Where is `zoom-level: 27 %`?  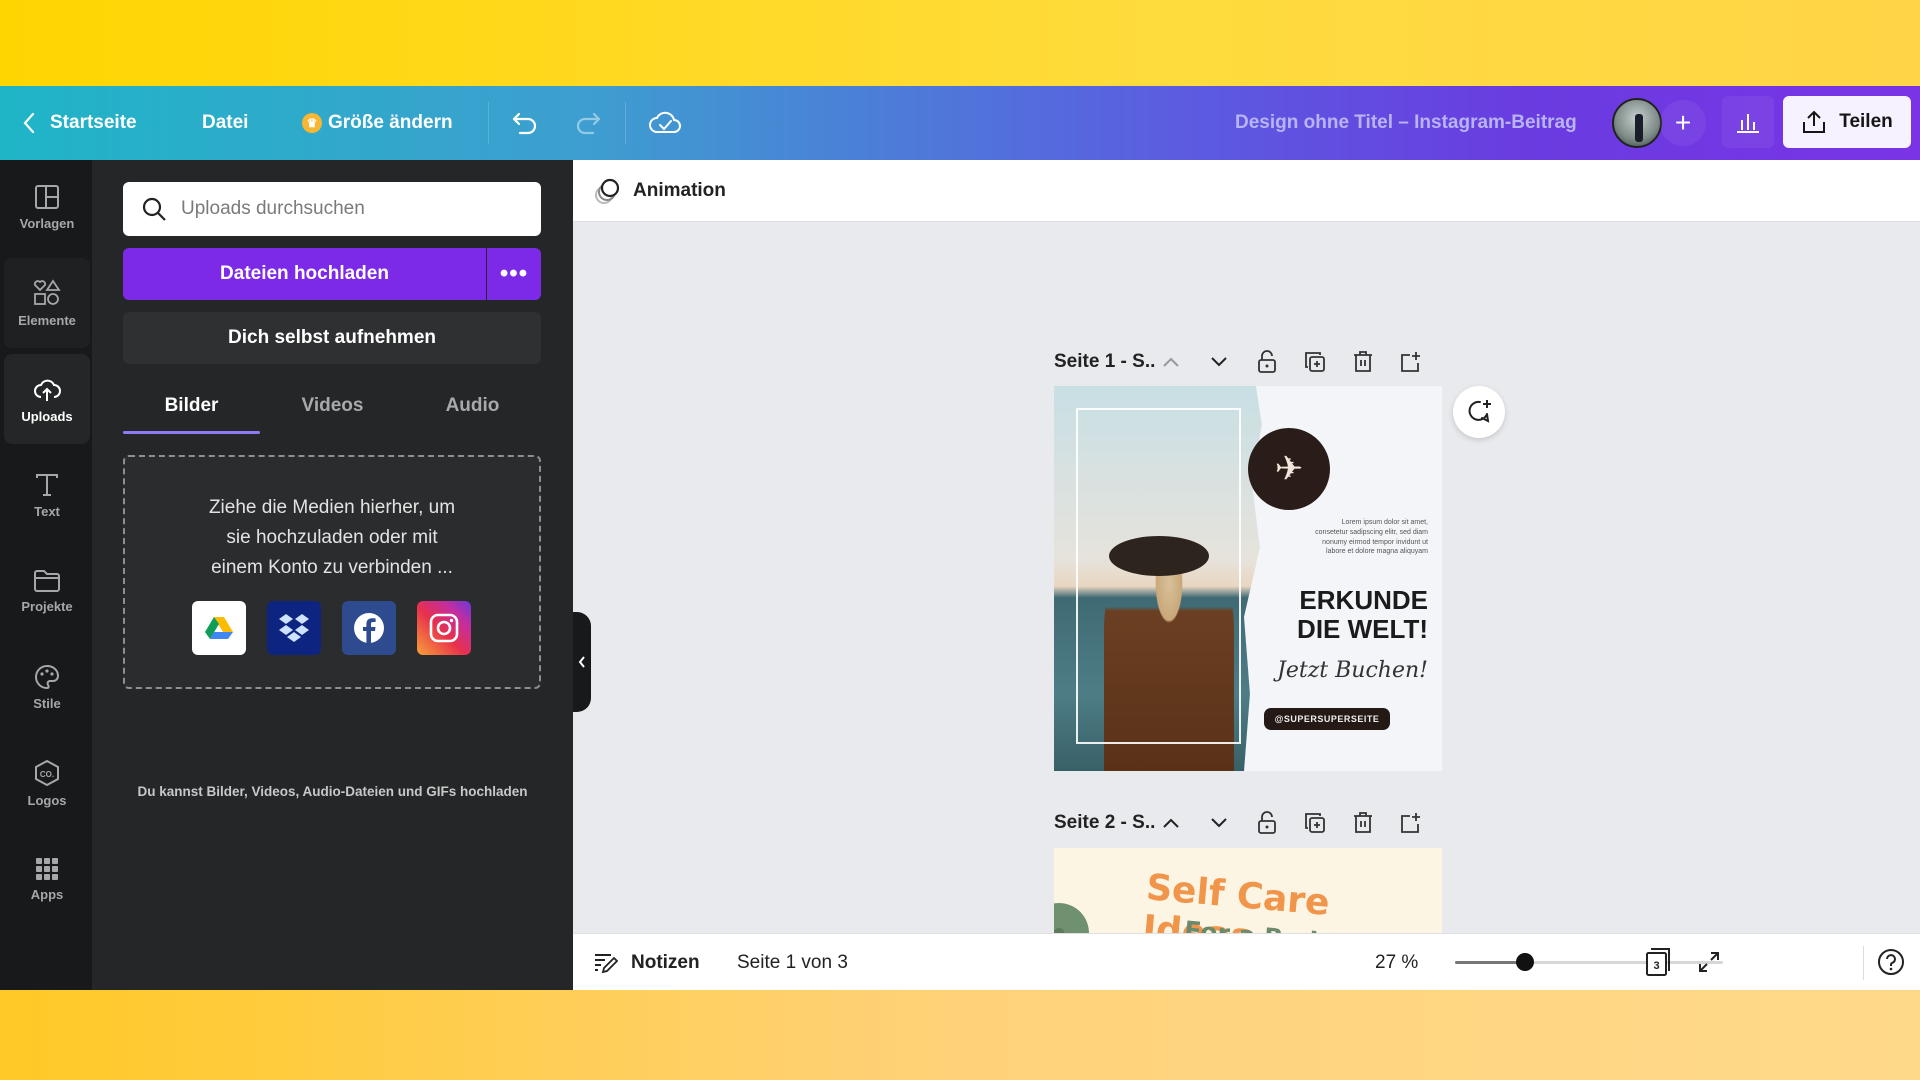 zoom-level: 27 % is located at coordinates (1396, 962).